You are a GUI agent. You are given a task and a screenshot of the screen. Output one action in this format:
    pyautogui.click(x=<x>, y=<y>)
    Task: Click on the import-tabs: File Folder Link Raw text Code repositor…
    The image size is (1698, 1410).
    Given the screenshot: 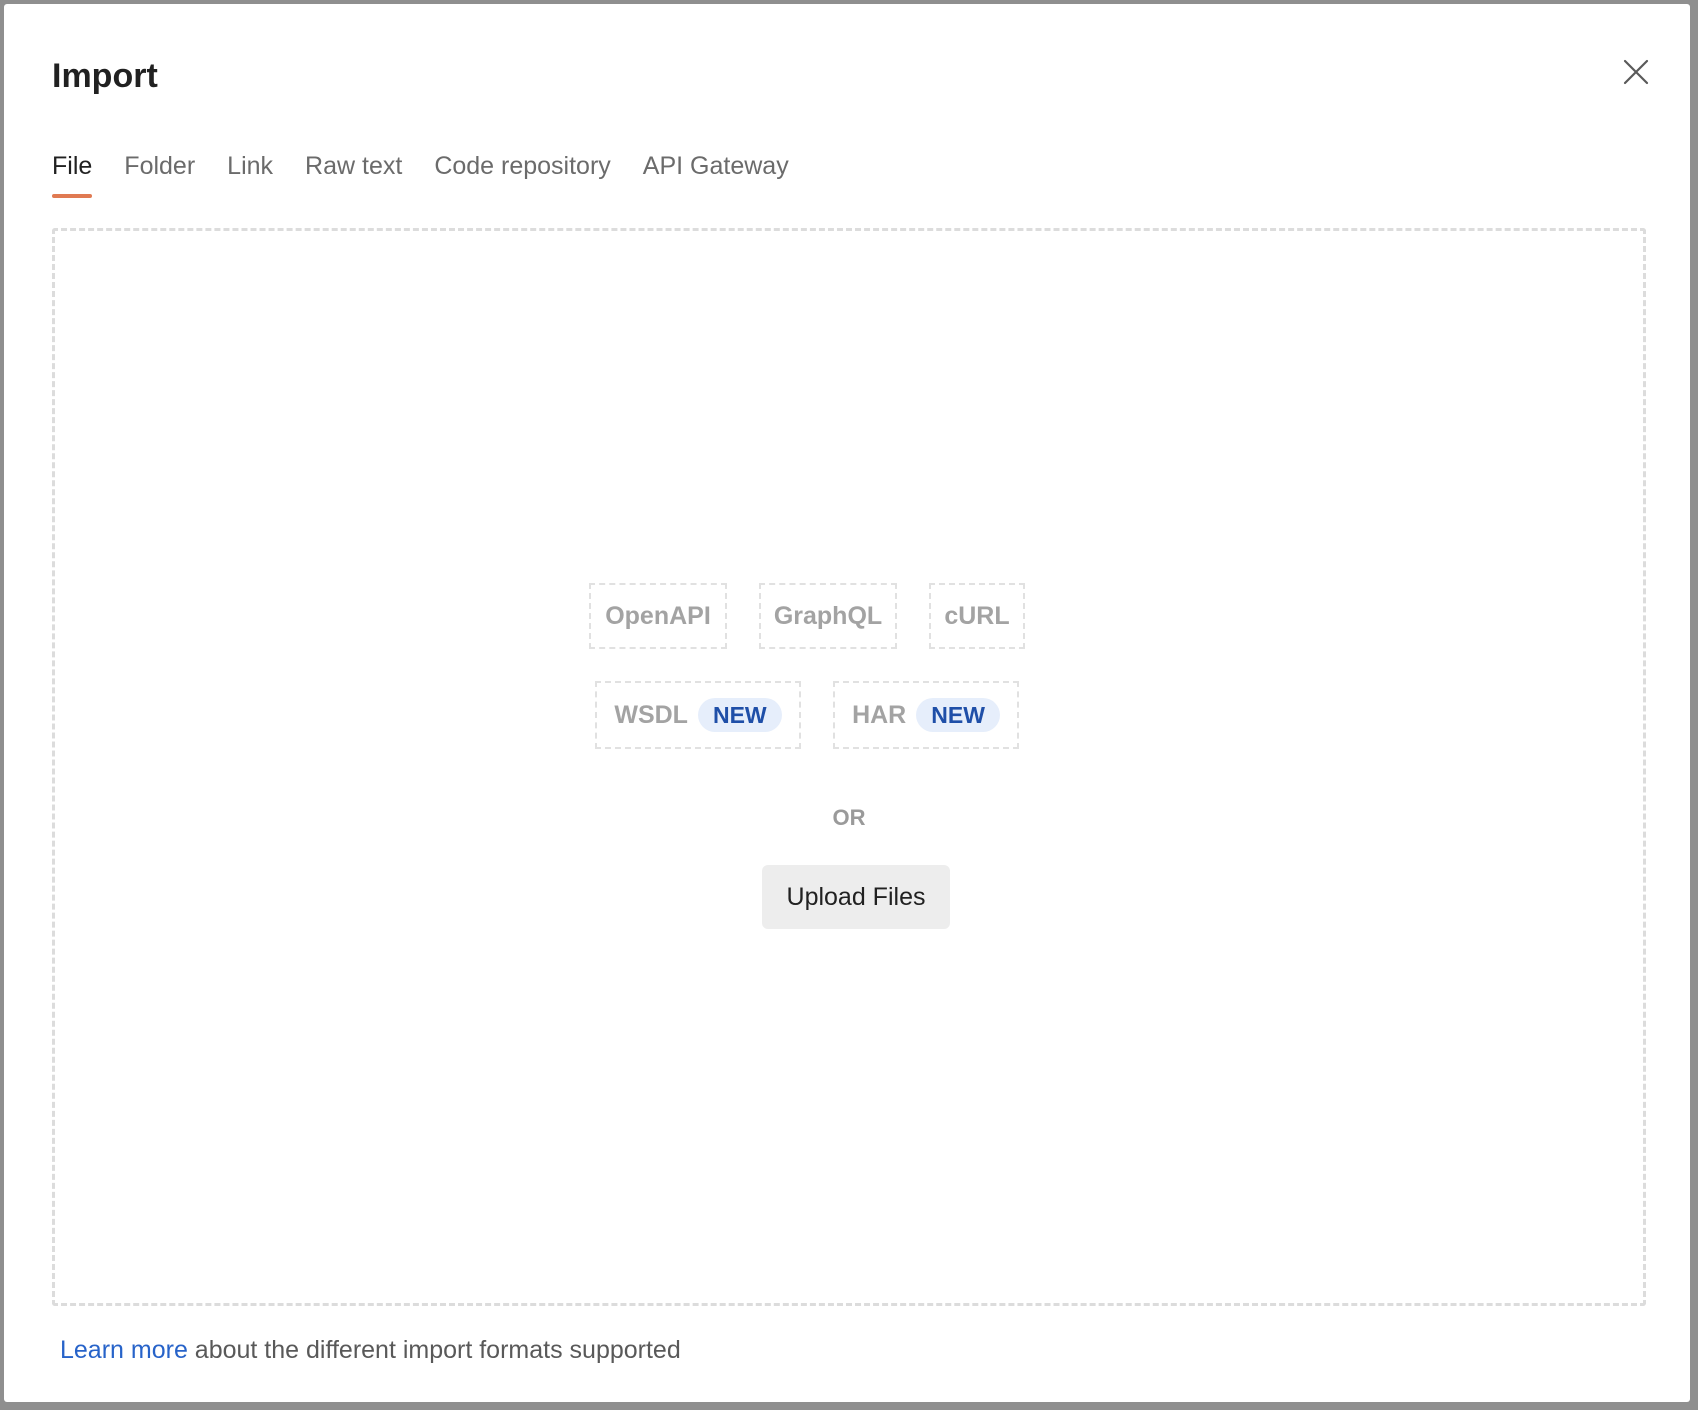 What is the action you would take?
    pyautogui.click(x=420, y=172)
    